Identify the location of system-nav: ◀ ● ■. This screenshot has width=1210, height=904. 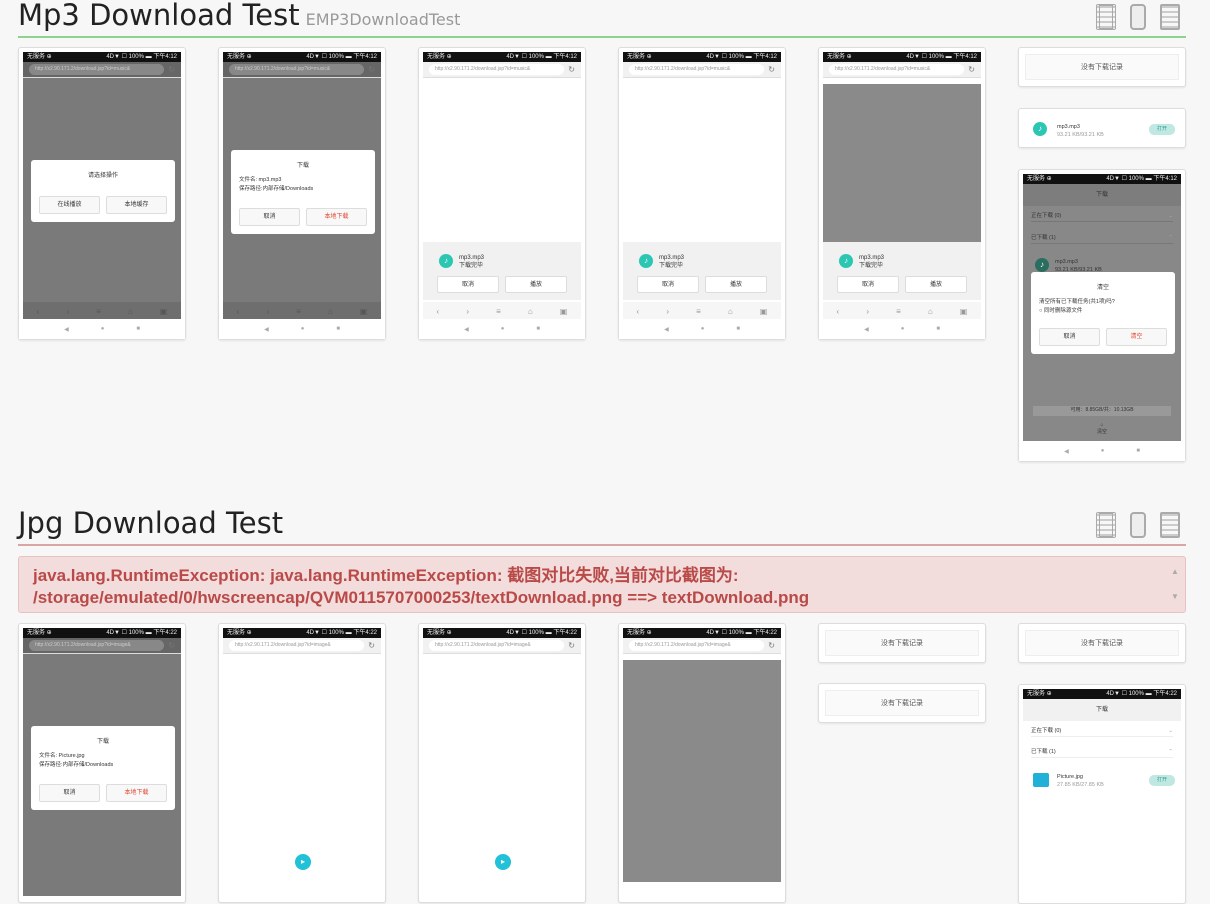
(902, 329).